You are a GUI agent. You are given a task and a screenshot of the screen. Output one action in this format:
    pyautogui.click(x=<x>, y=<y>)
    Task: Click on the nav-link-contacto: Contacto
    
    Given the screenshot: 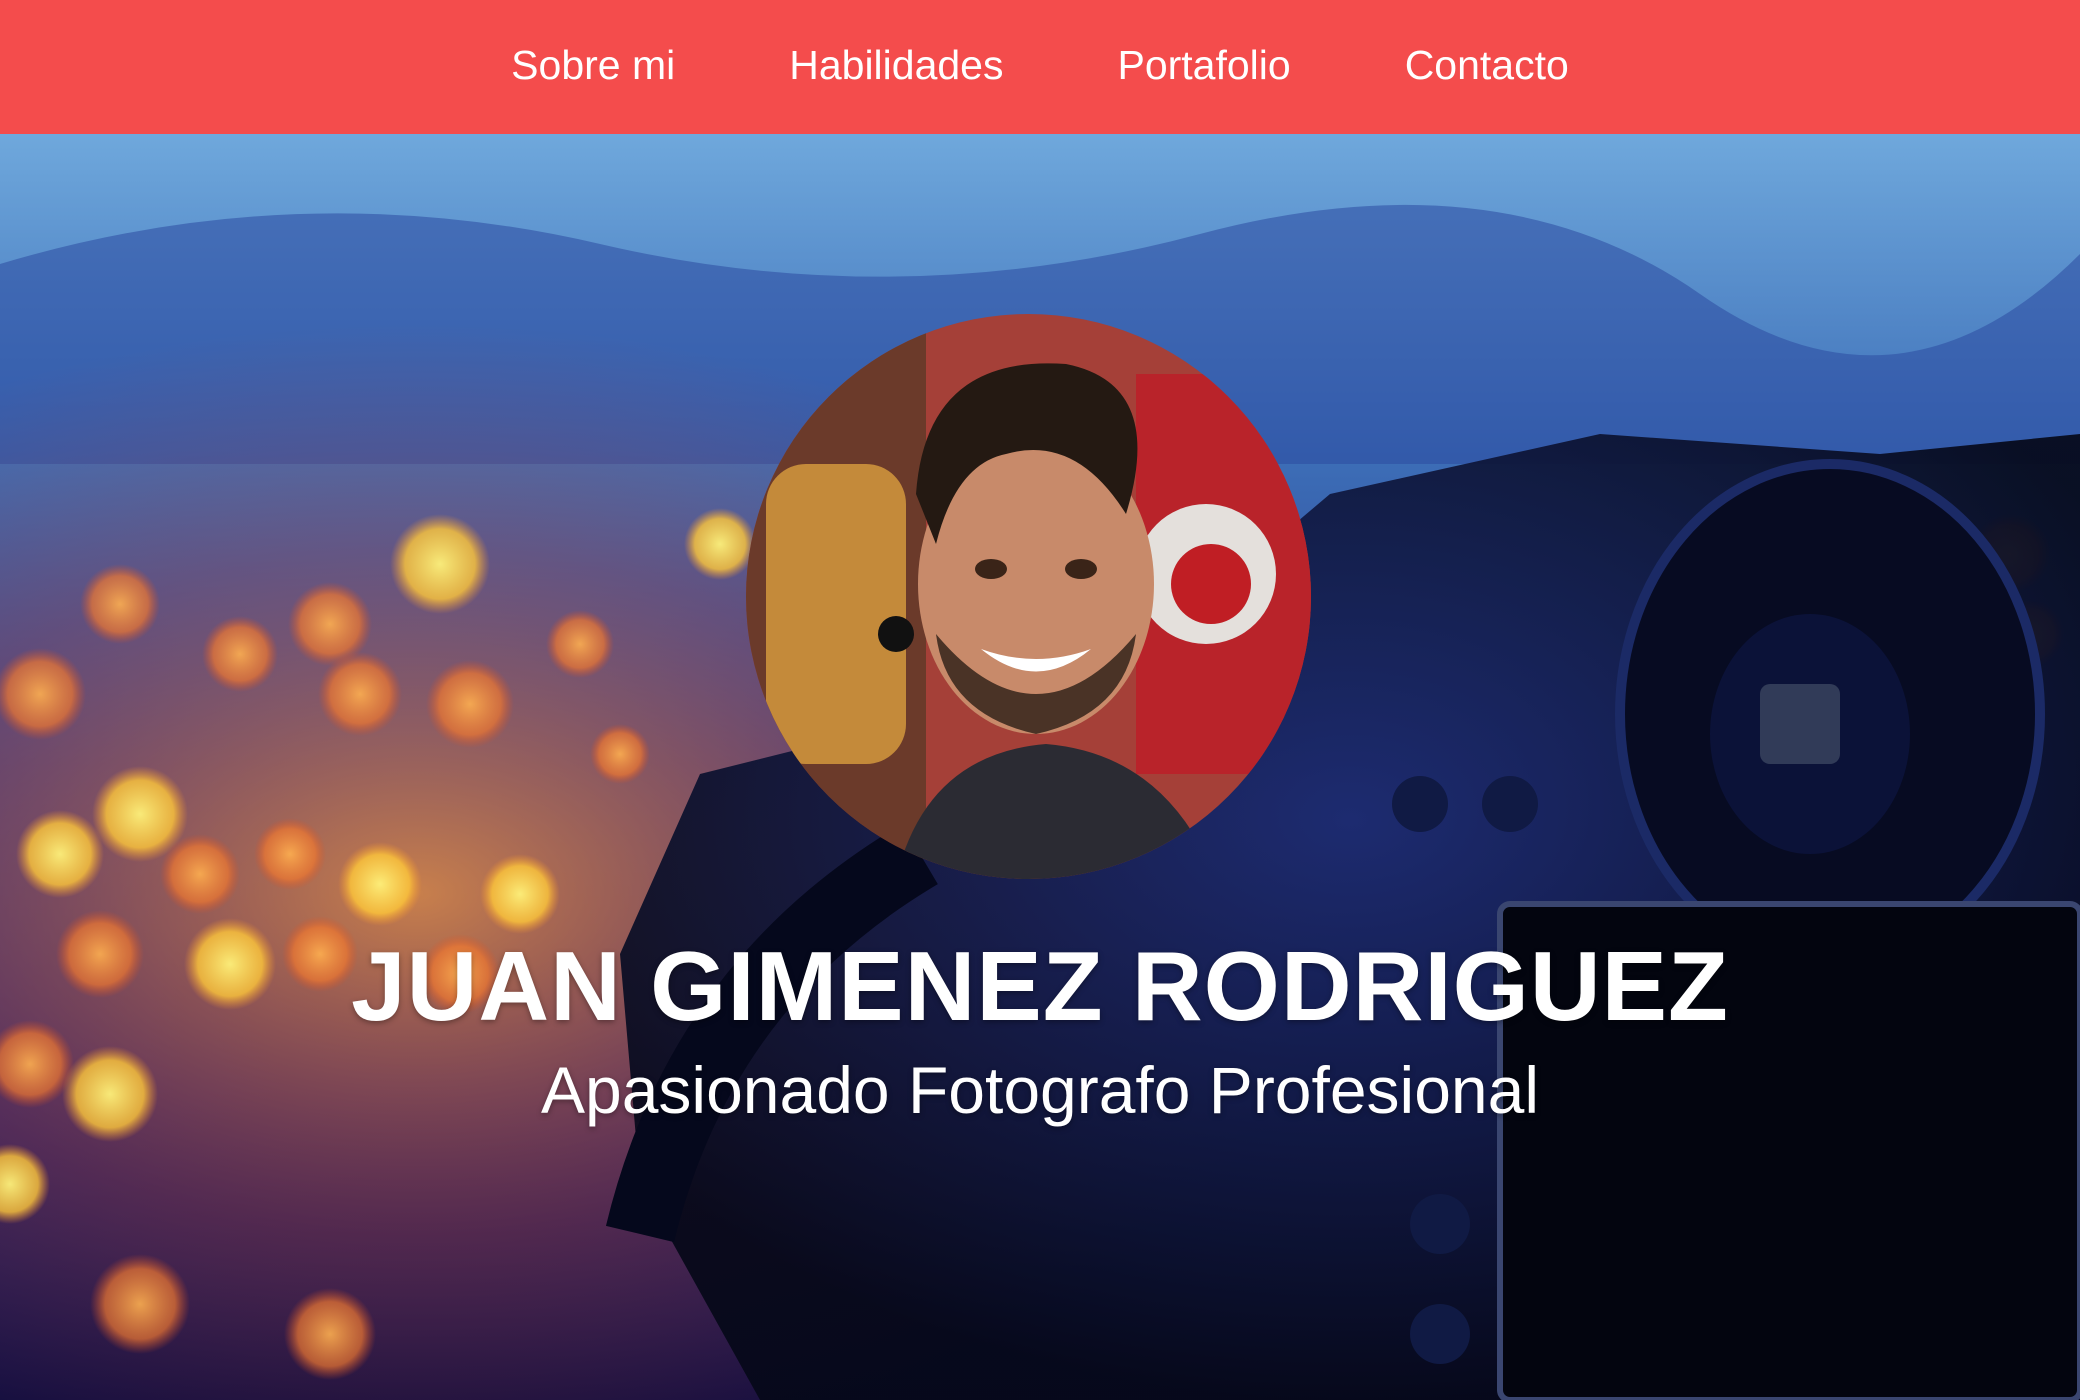 What is the action you would take?
    pyautogui.click(x=1487, y=65)
    